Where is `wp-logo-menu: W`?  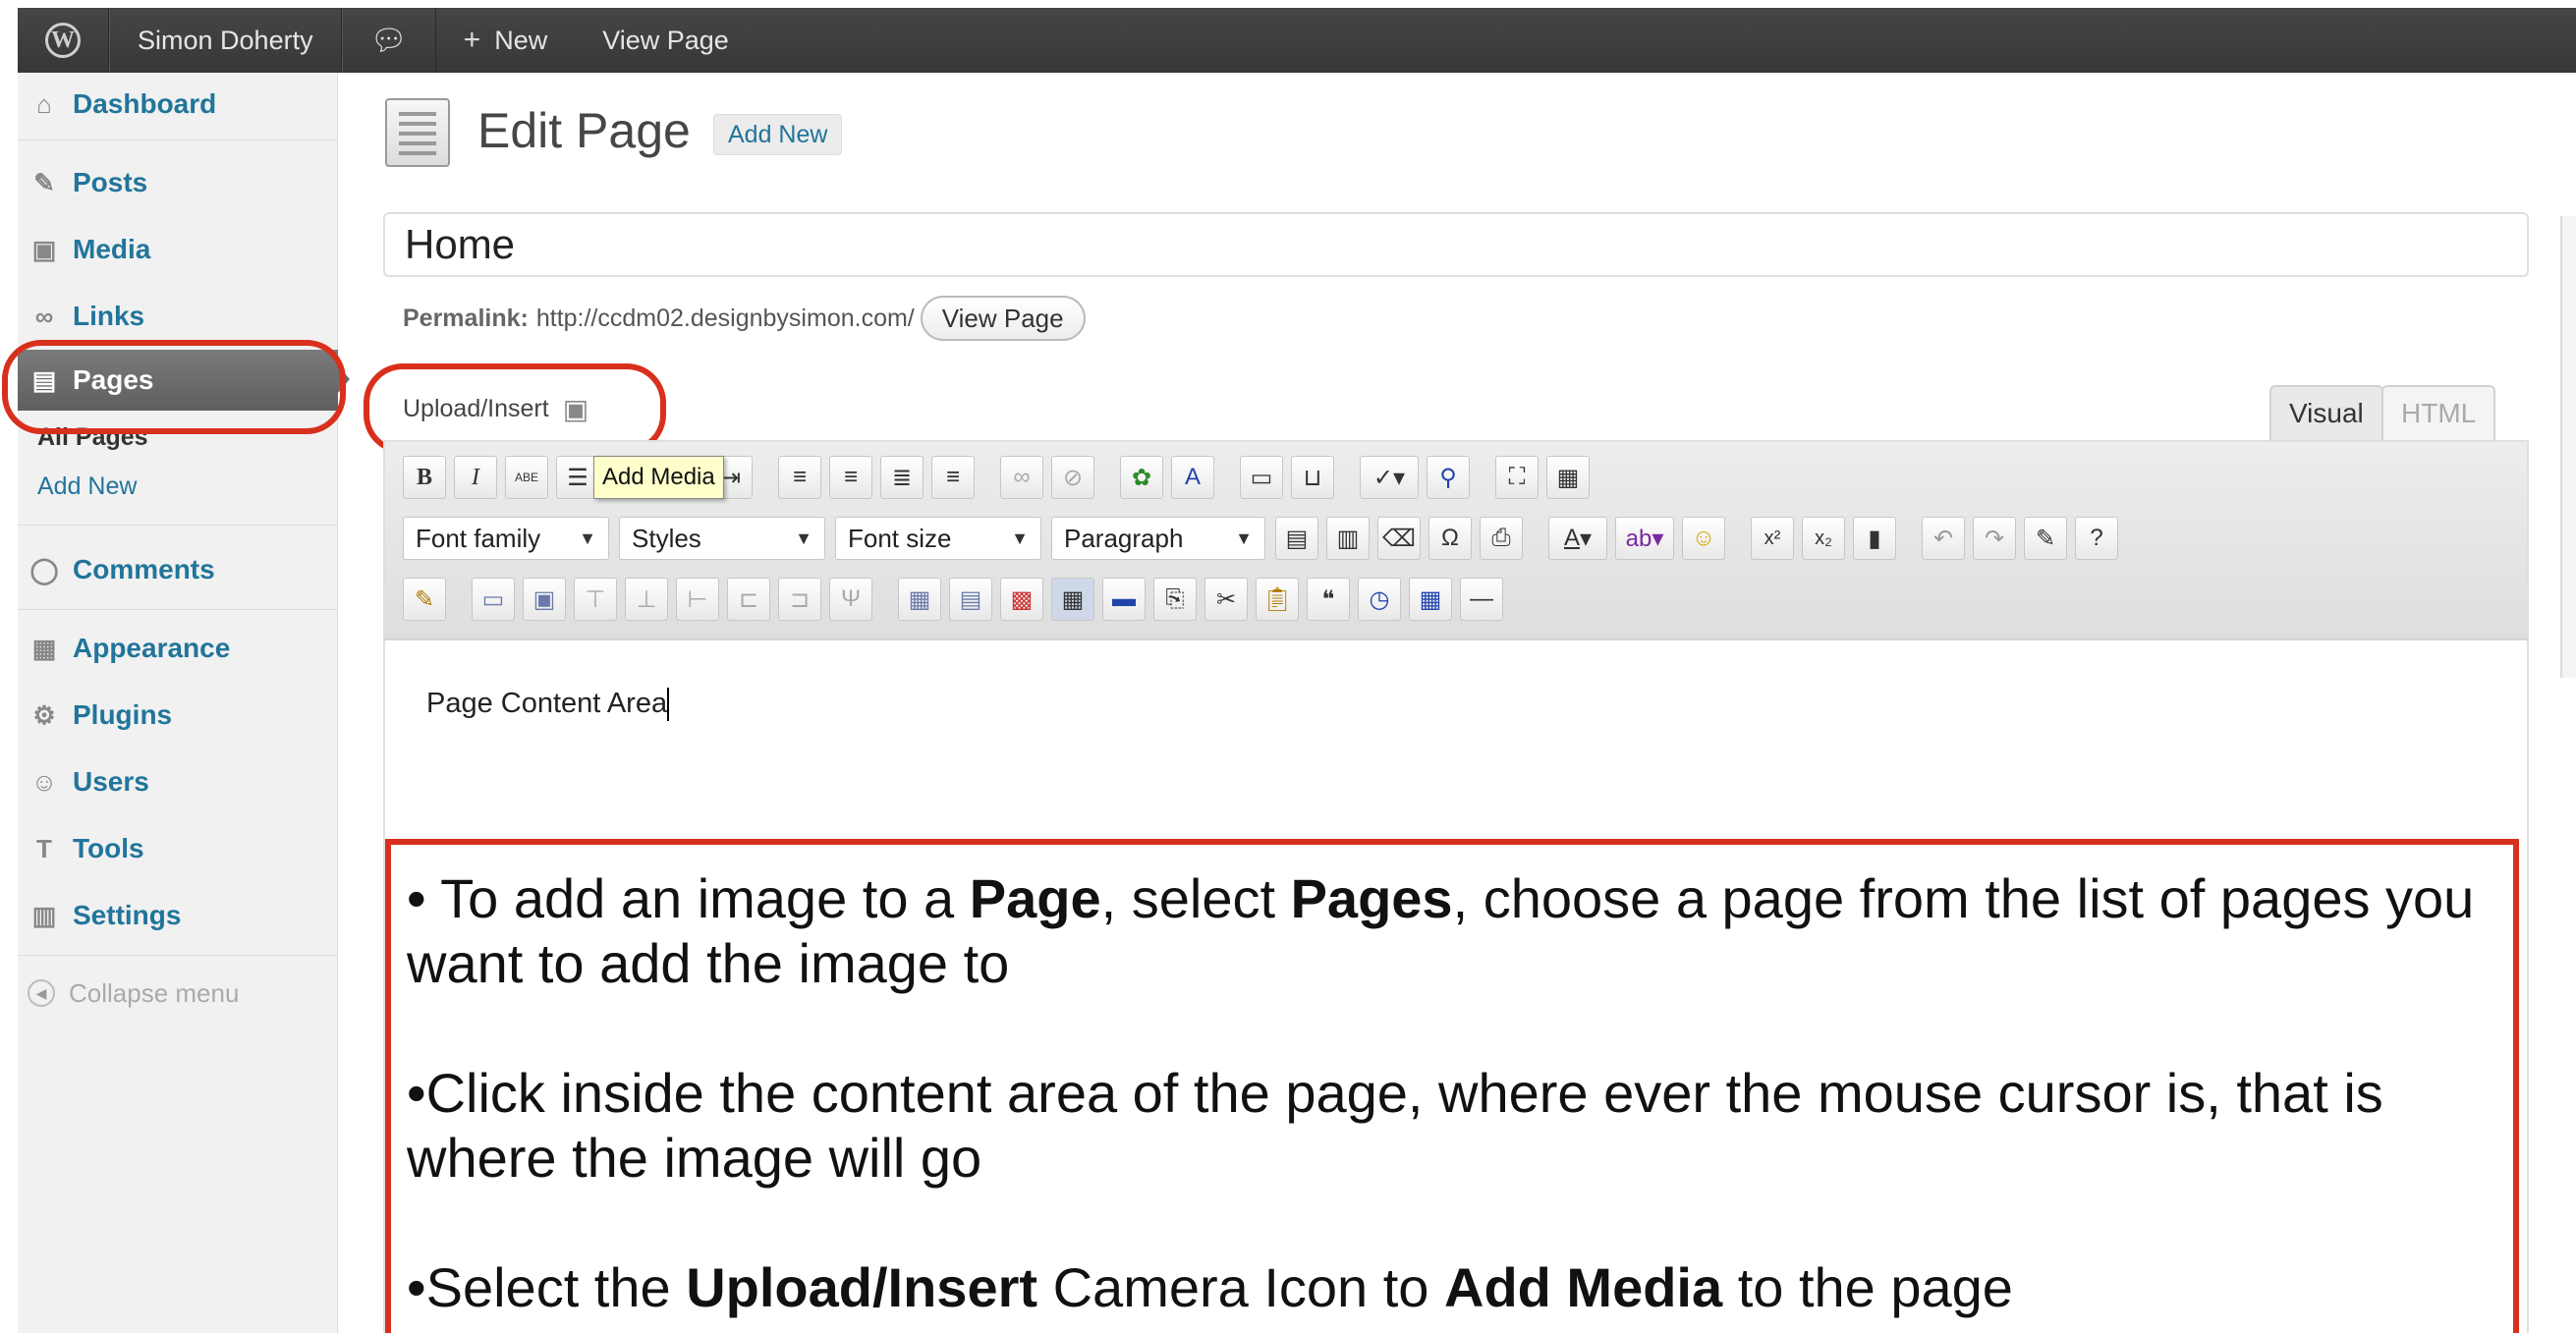 wp-logo-menu: W is located at coordinates (63, 41).